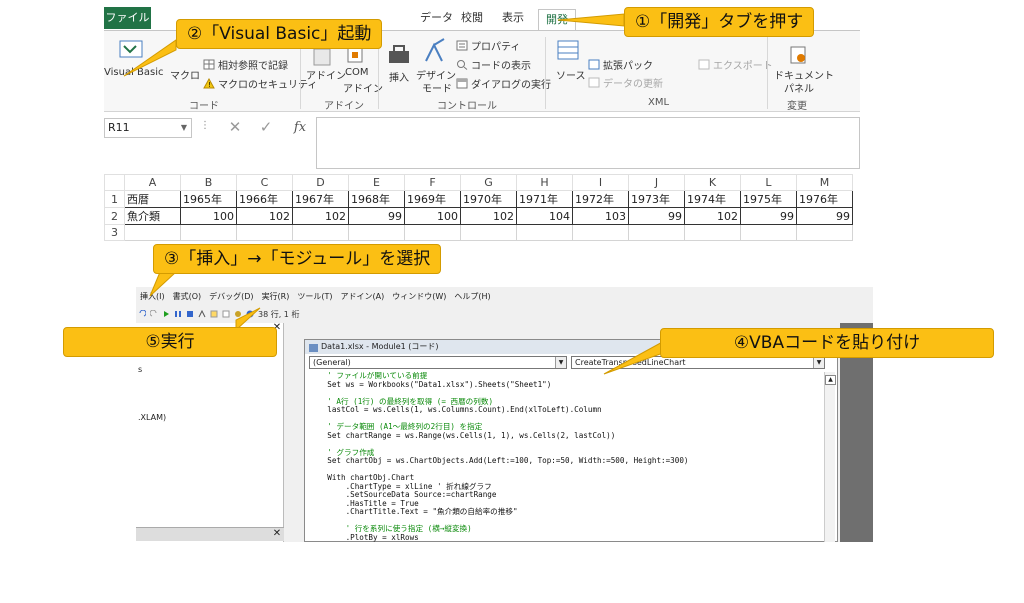 This screenshot has height=603, width=1024. What do you see at coordinates (356, 72) in the screenshot?
I see `com-addin-button: COM` at bounding box center [356, 72].